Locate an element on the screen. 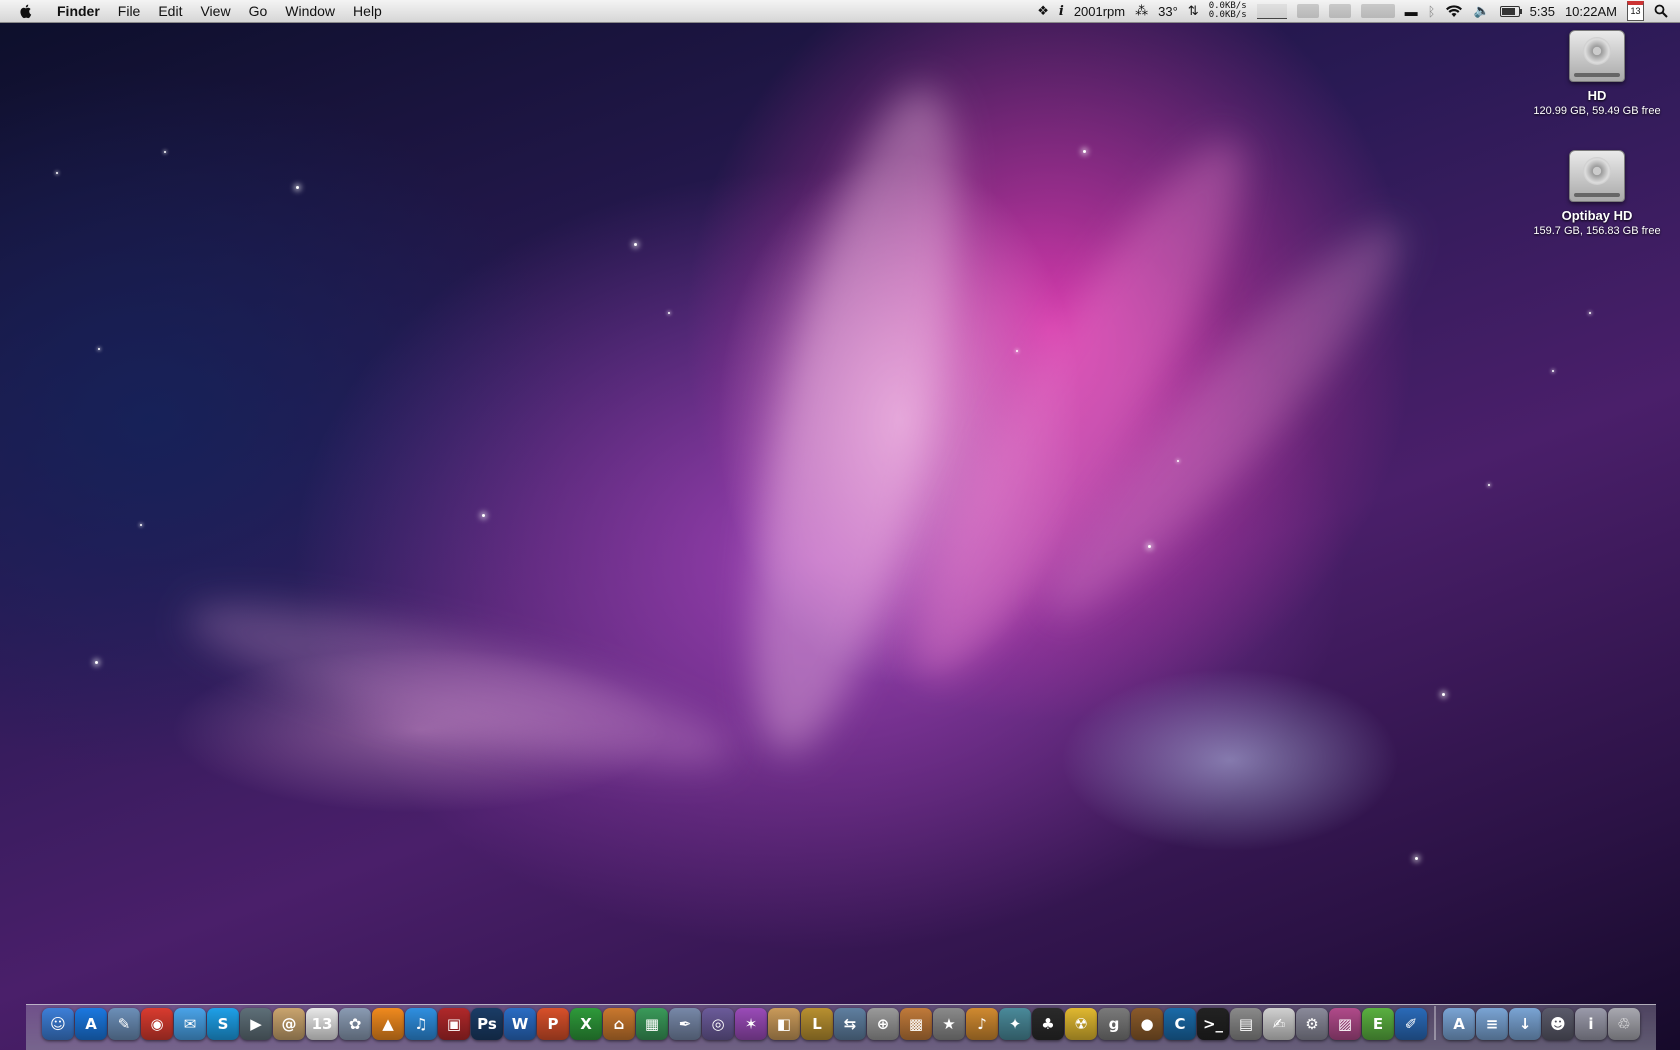 The height and width of the screenshot is (1050, 1680). battery-time: 5:35 is located at coordinates (1542, 11).